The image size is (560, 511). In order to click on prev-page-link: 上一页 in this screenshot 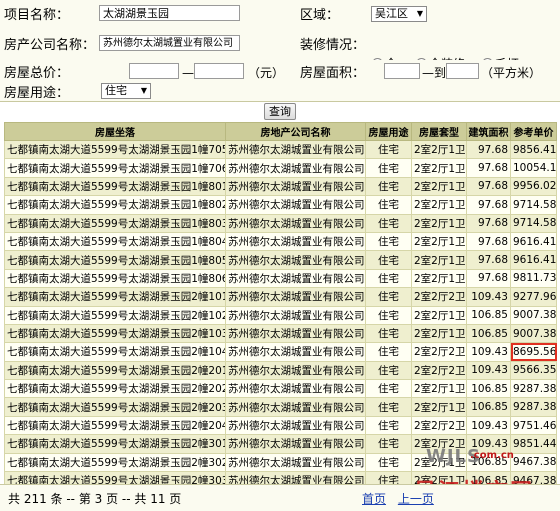, I will do `click(416, 499)`.